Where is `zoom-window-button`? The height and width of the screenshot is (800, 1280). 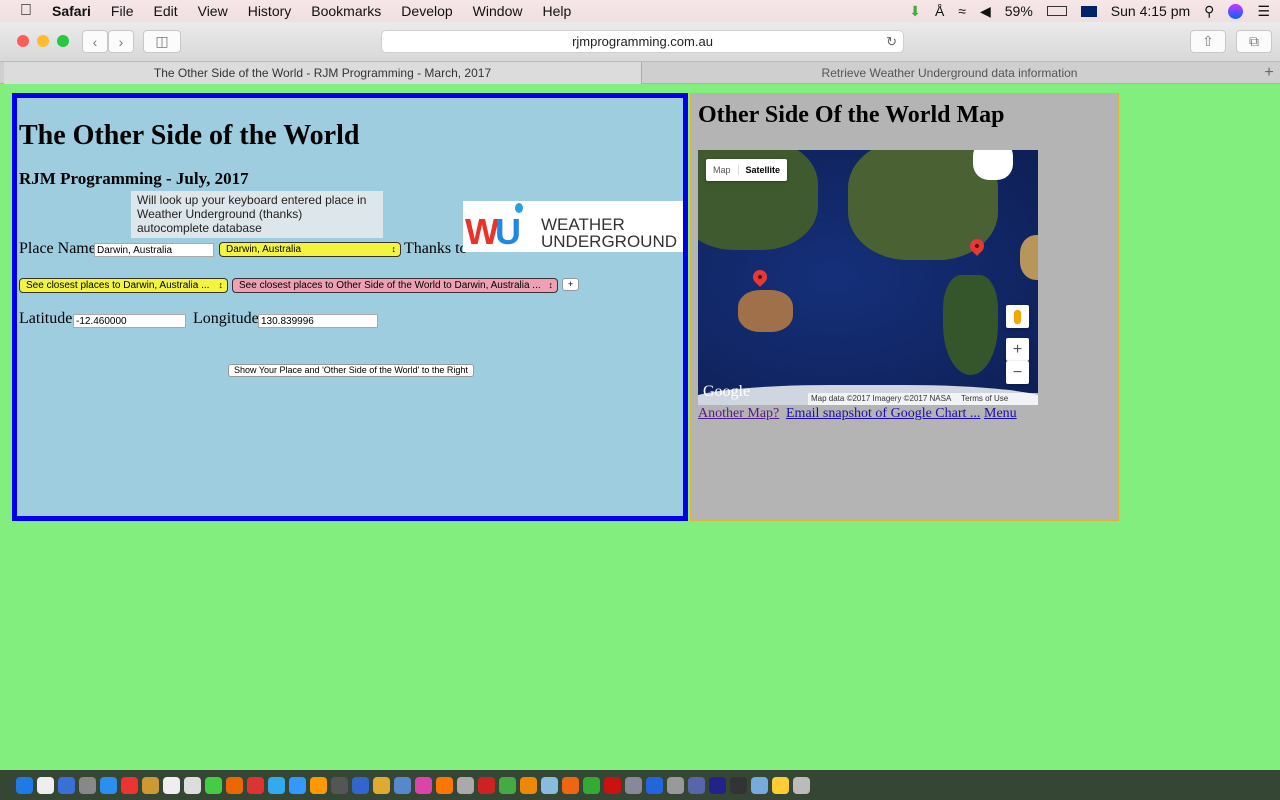 zoom-window-button is located at coordinates (63, 41).